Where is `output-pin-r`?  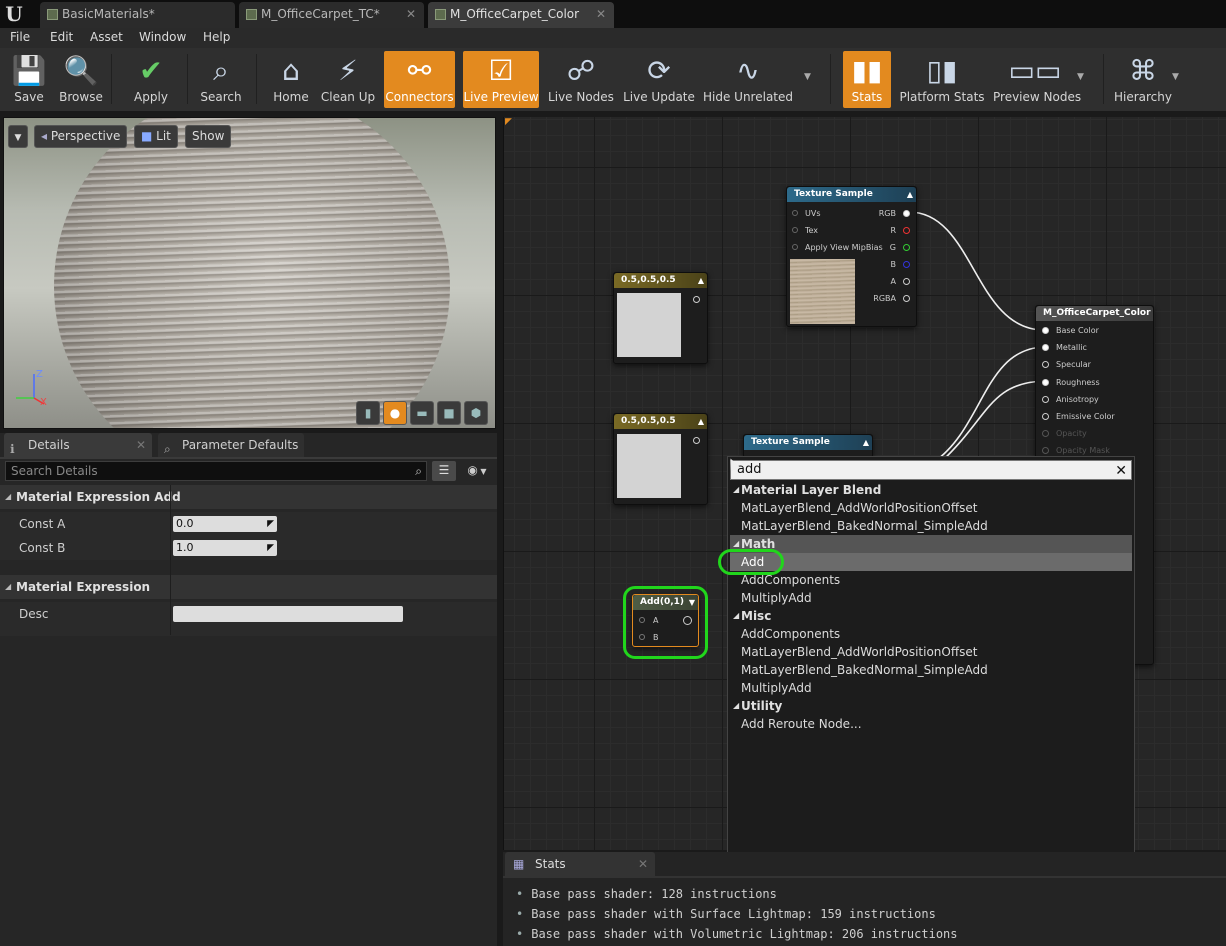 output-pin-r is located at coordinates (906, 230).